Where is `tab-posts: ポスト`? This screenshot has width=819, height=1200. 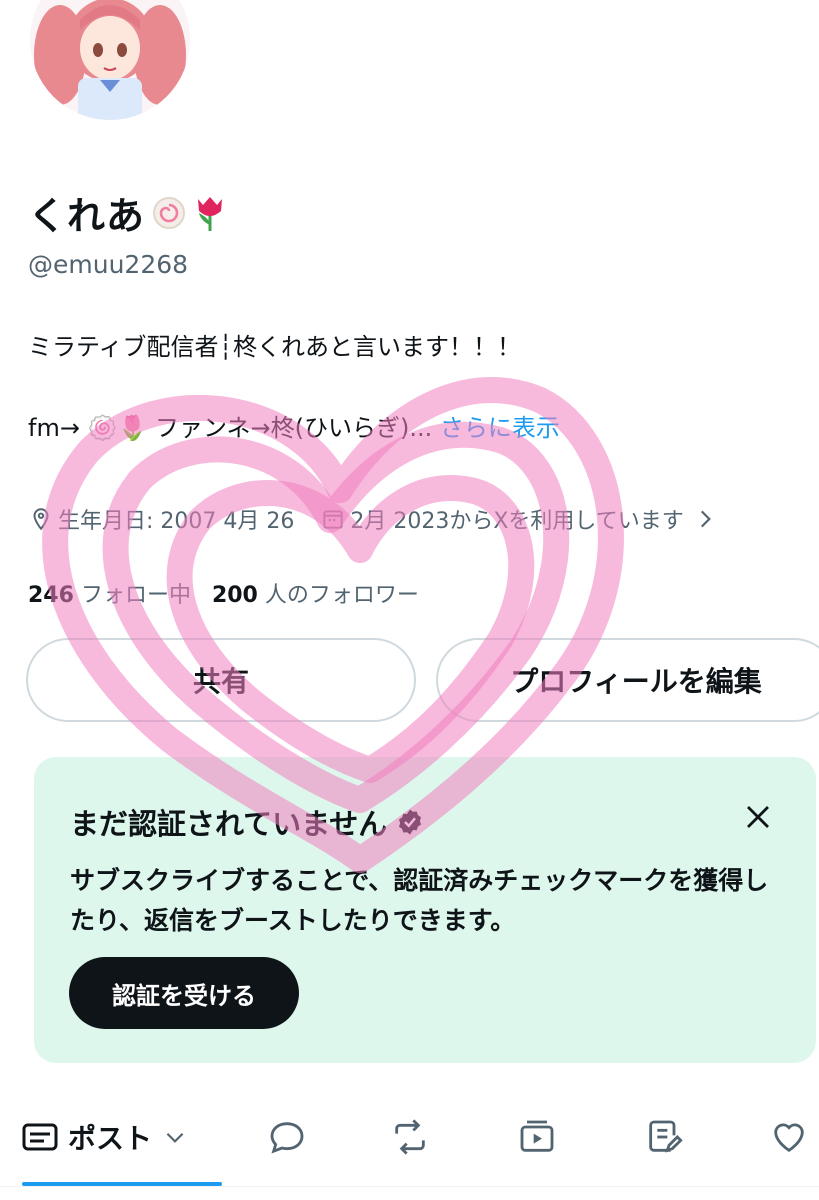 tab-posts: ポスト is located at coordinates (105, 1137).